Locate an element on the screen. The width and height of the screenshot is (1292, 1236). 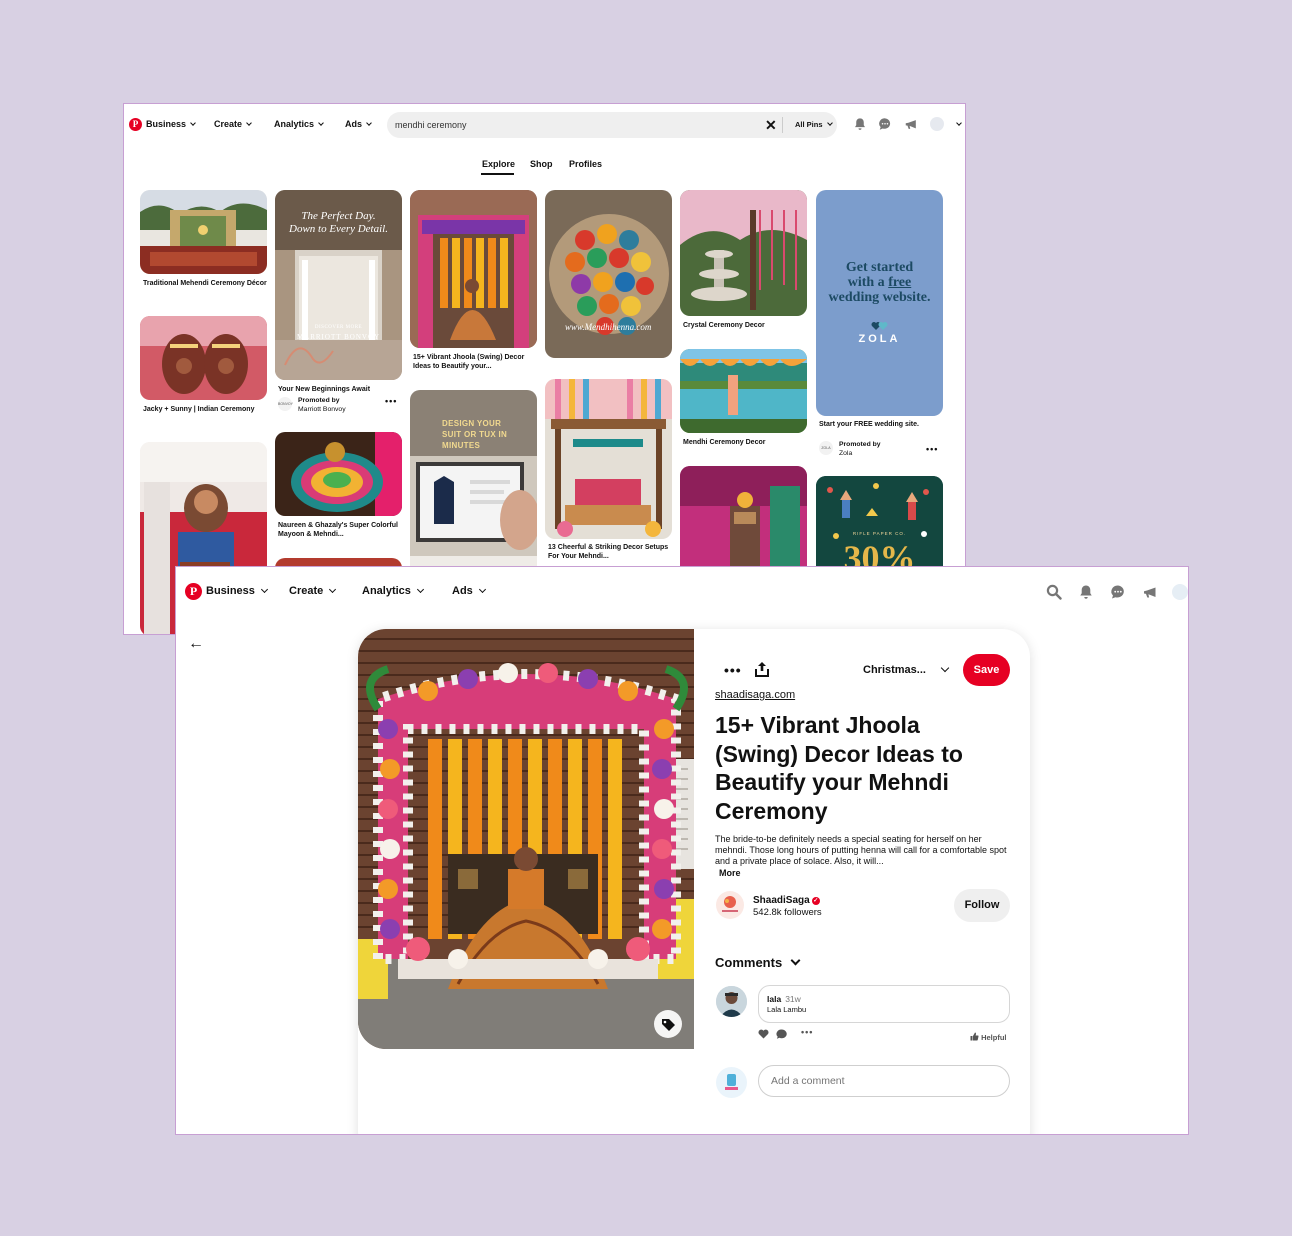
pin-filter-dropdown: All Pins is located at coordinates (814, 124).